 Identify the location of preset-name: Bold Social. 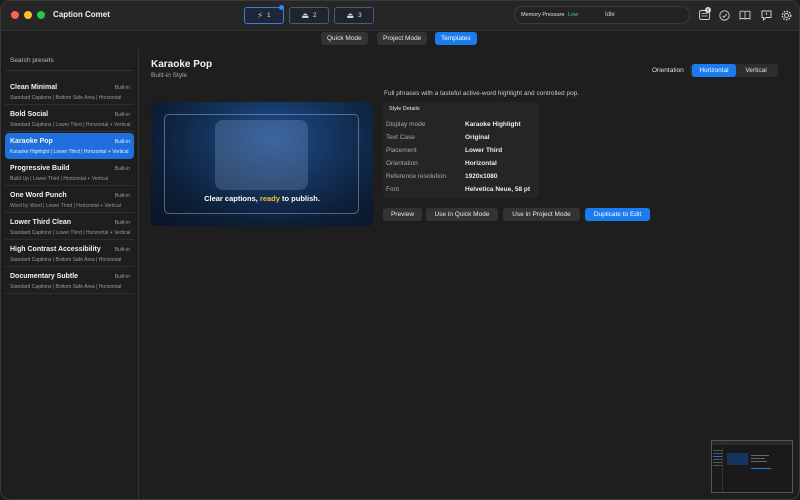
(29, 114).